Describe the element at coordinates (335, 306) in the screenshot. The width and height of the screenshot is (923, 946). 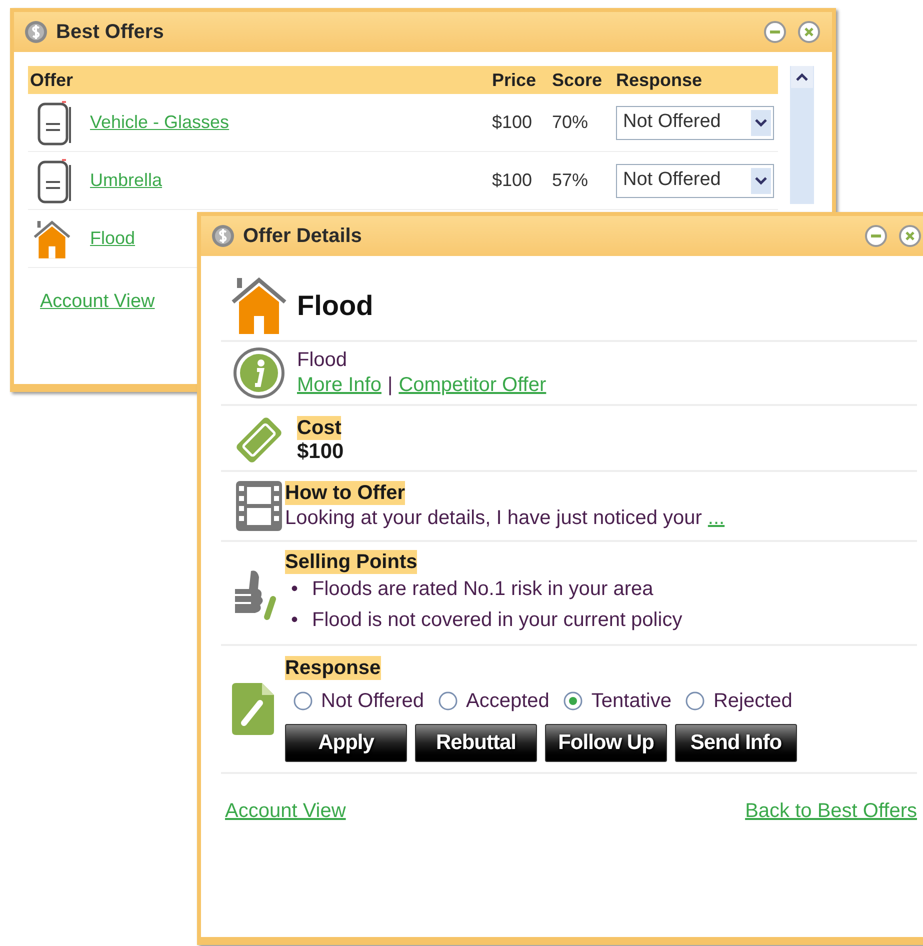
I see `product-title: Flood` at that location.